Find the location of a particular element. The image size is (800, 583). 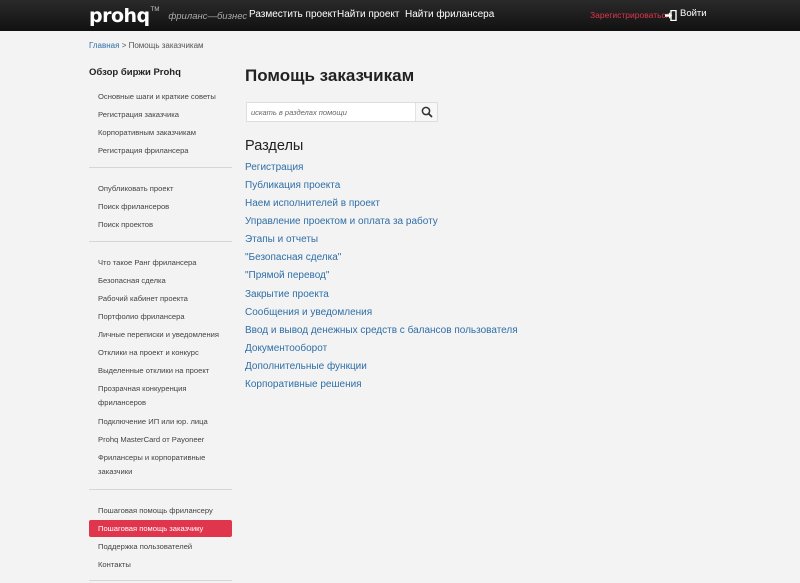

sidebar-item-support: Поддержка пользователей is located at coordinates (160, 547).